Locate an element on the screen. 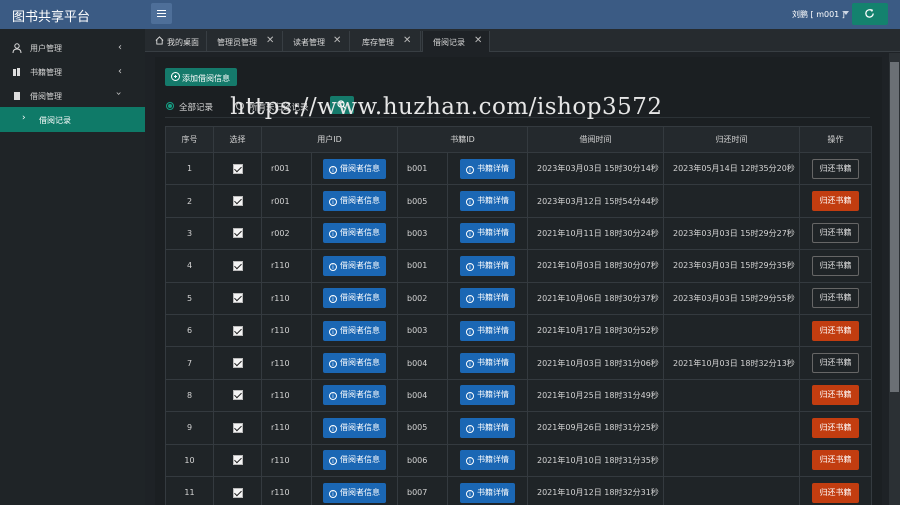 This screenshot has height=505, width=900. cell-no: 5 is located at coordinates (189, 298).